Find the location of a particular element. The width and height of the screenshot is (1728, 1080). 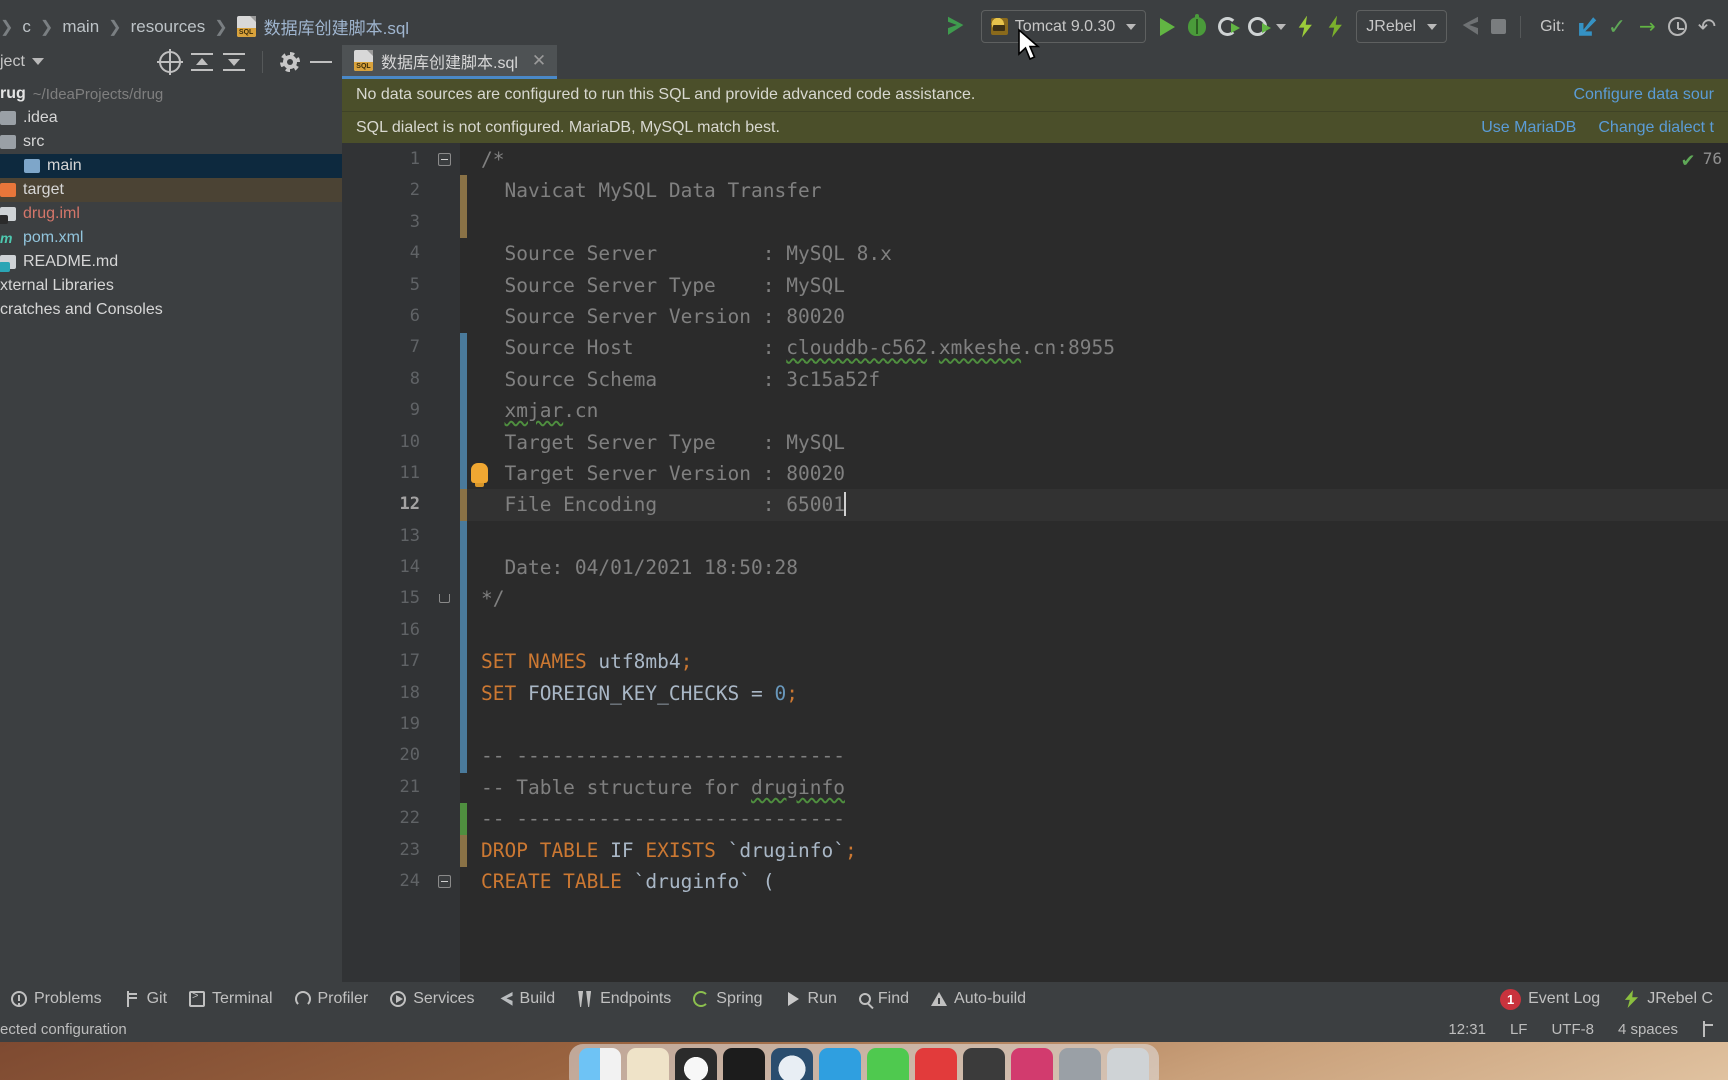

breadcrumb-item-3: 数据库创建脚本.sql is located at coordinates (323, 26).